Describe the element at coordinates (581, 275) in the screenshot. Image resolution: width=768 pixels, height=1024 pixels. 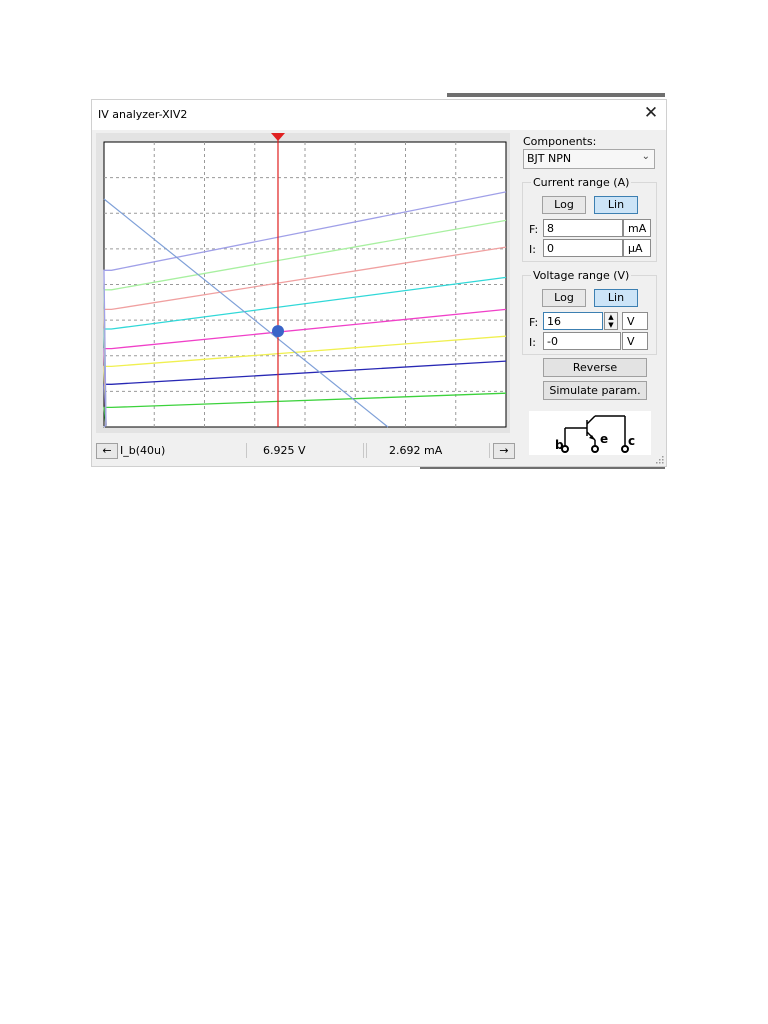
I see `voltage-range-title: Voltage range (V)` at that location.